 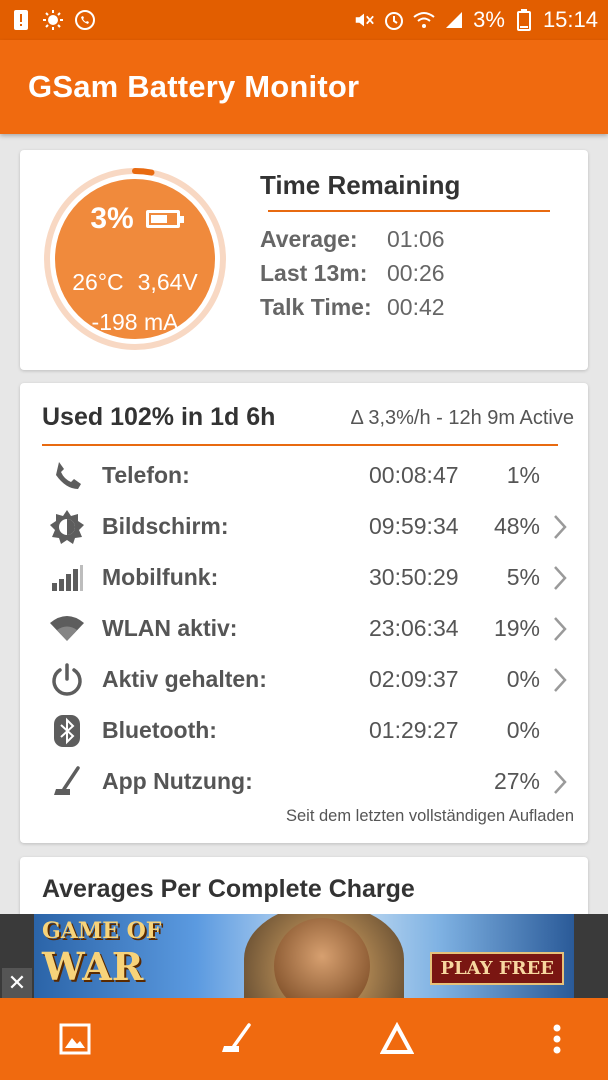 I want to click on signal-icon, so click(x=454, y=20).